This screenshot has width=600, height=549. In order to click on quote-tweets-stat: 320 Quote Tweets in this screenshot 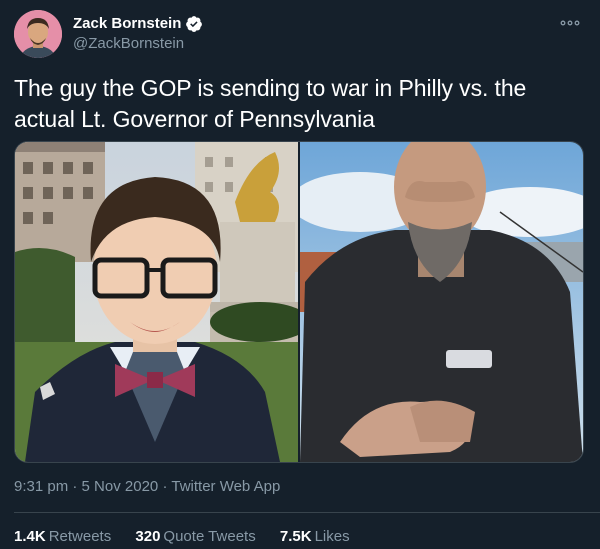, I will do `click(195, 536)`.